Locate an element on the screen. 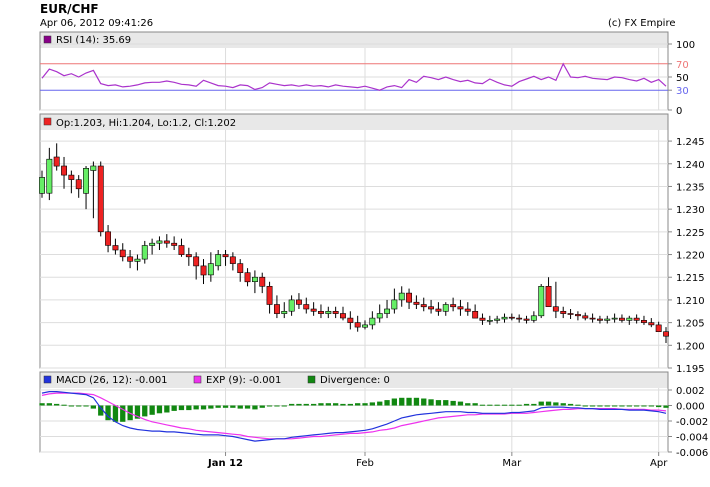  rsi-tick-label: 50 is located at coordinates (682, 78).